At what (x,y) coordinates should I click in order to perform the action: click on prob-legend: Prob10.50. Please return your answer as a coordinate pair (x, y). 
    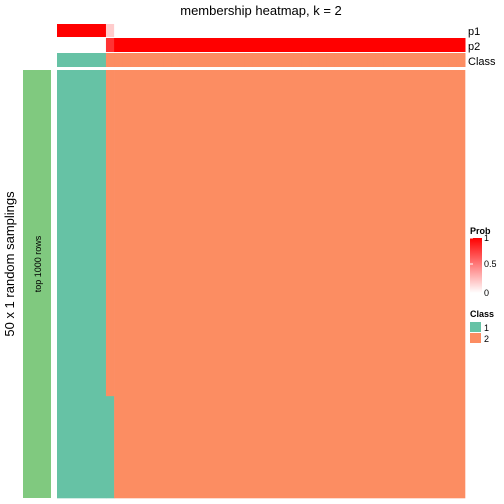
    Looking at the image, I should click on (483, 262).